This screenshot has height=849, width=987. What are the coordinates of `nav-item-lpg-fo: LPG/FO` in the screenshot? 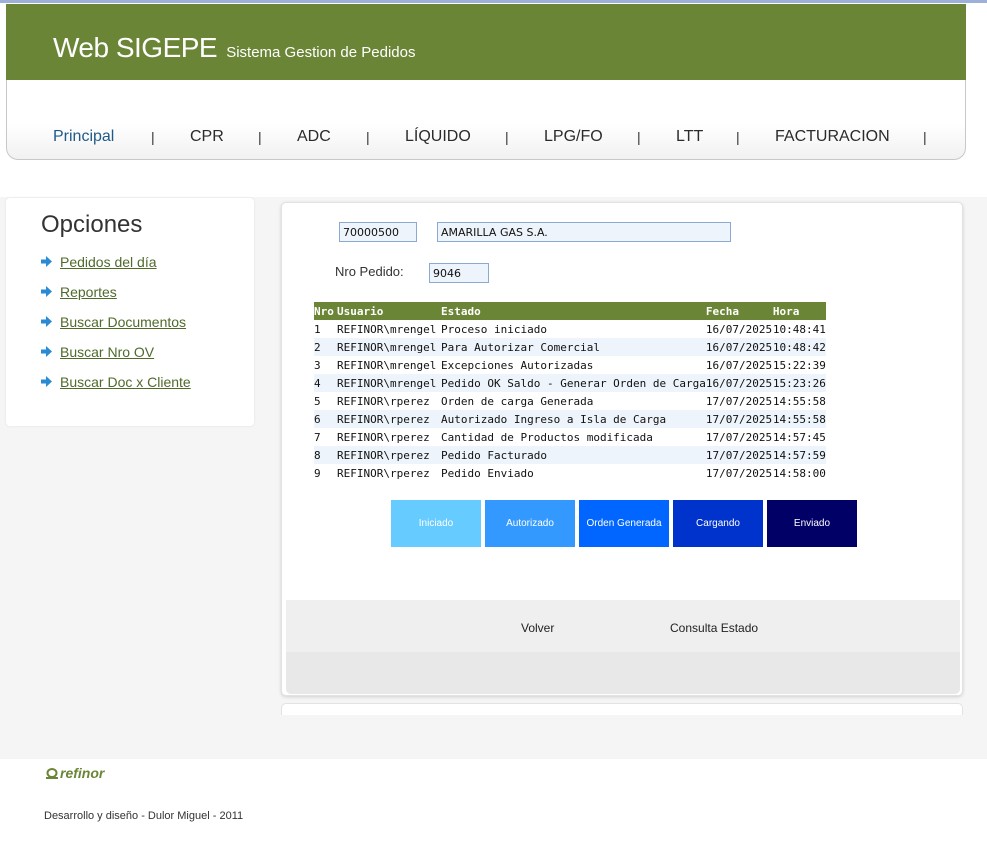 It's located at (573, 137).